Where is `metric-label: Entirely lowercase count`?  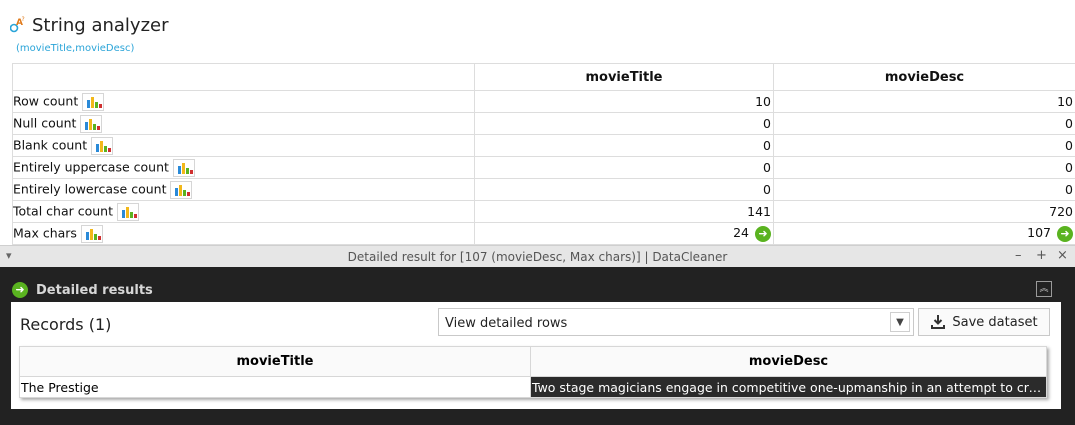 metric-label: Entirely lowercase count is located at coordinates (90, 188).